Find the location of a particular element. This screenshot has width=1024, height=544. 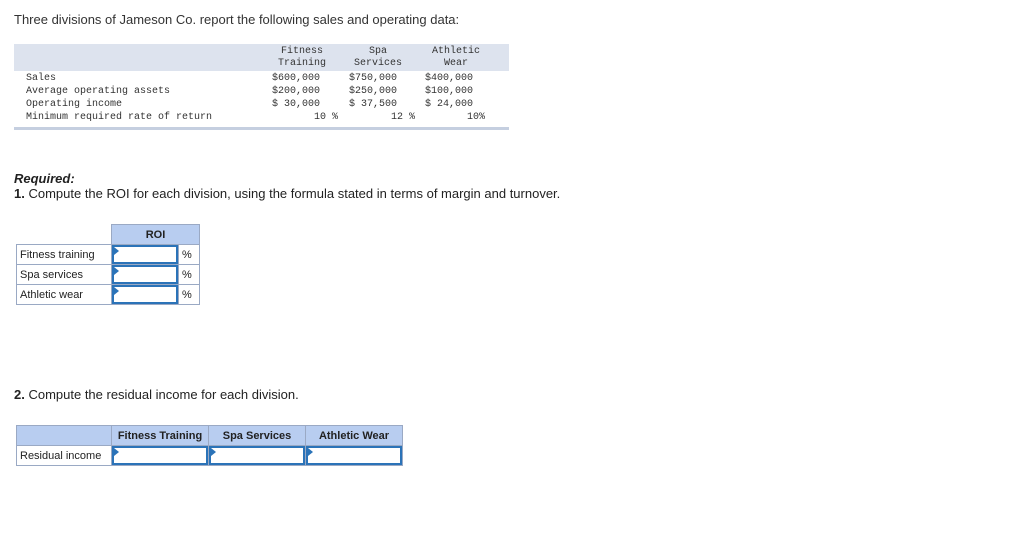

roi-athletic-wear-input is located at coordinates (145, 294).